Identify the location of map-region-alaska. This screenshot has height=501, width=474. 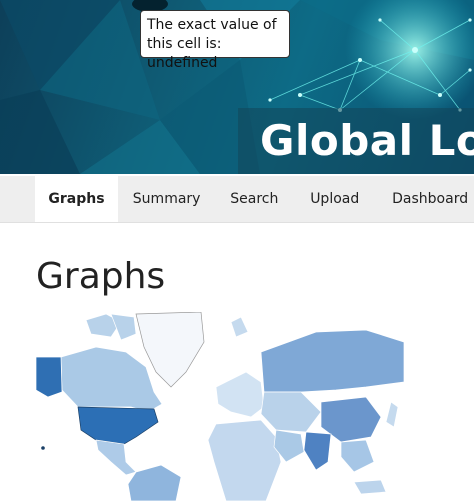
(49, 377).